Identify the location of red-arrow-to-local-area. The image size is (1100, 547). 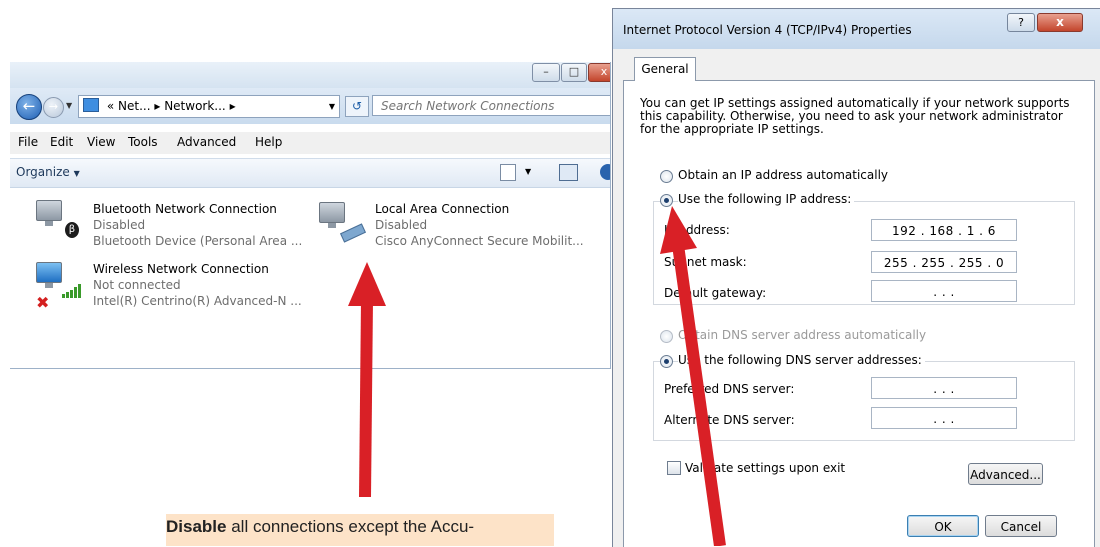
(367, 380).